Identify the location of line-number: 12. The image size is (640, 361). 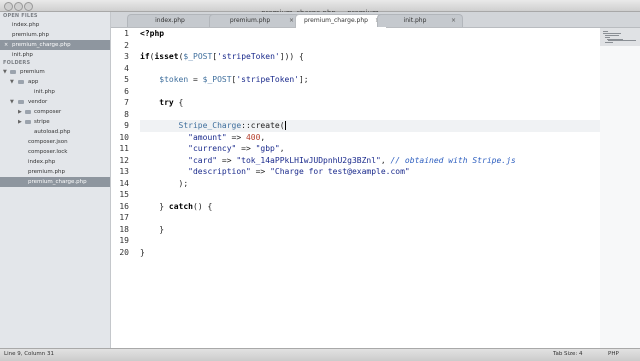
(124, 160).